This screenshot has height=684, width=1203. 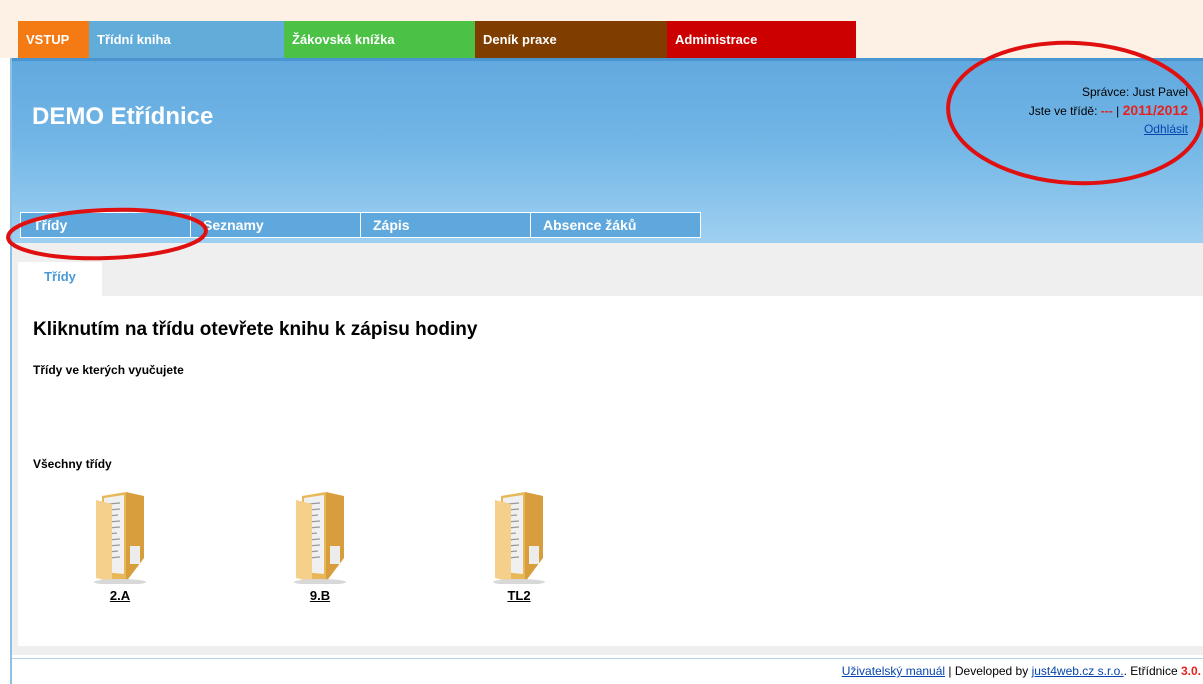 I want to click on class-folder-2a: 2.A, so click(x=120, y=545).